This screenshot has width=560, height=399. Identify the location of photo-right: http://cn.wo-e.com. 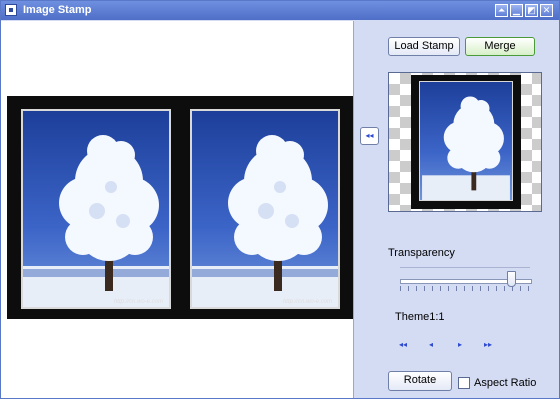
(265, 209).